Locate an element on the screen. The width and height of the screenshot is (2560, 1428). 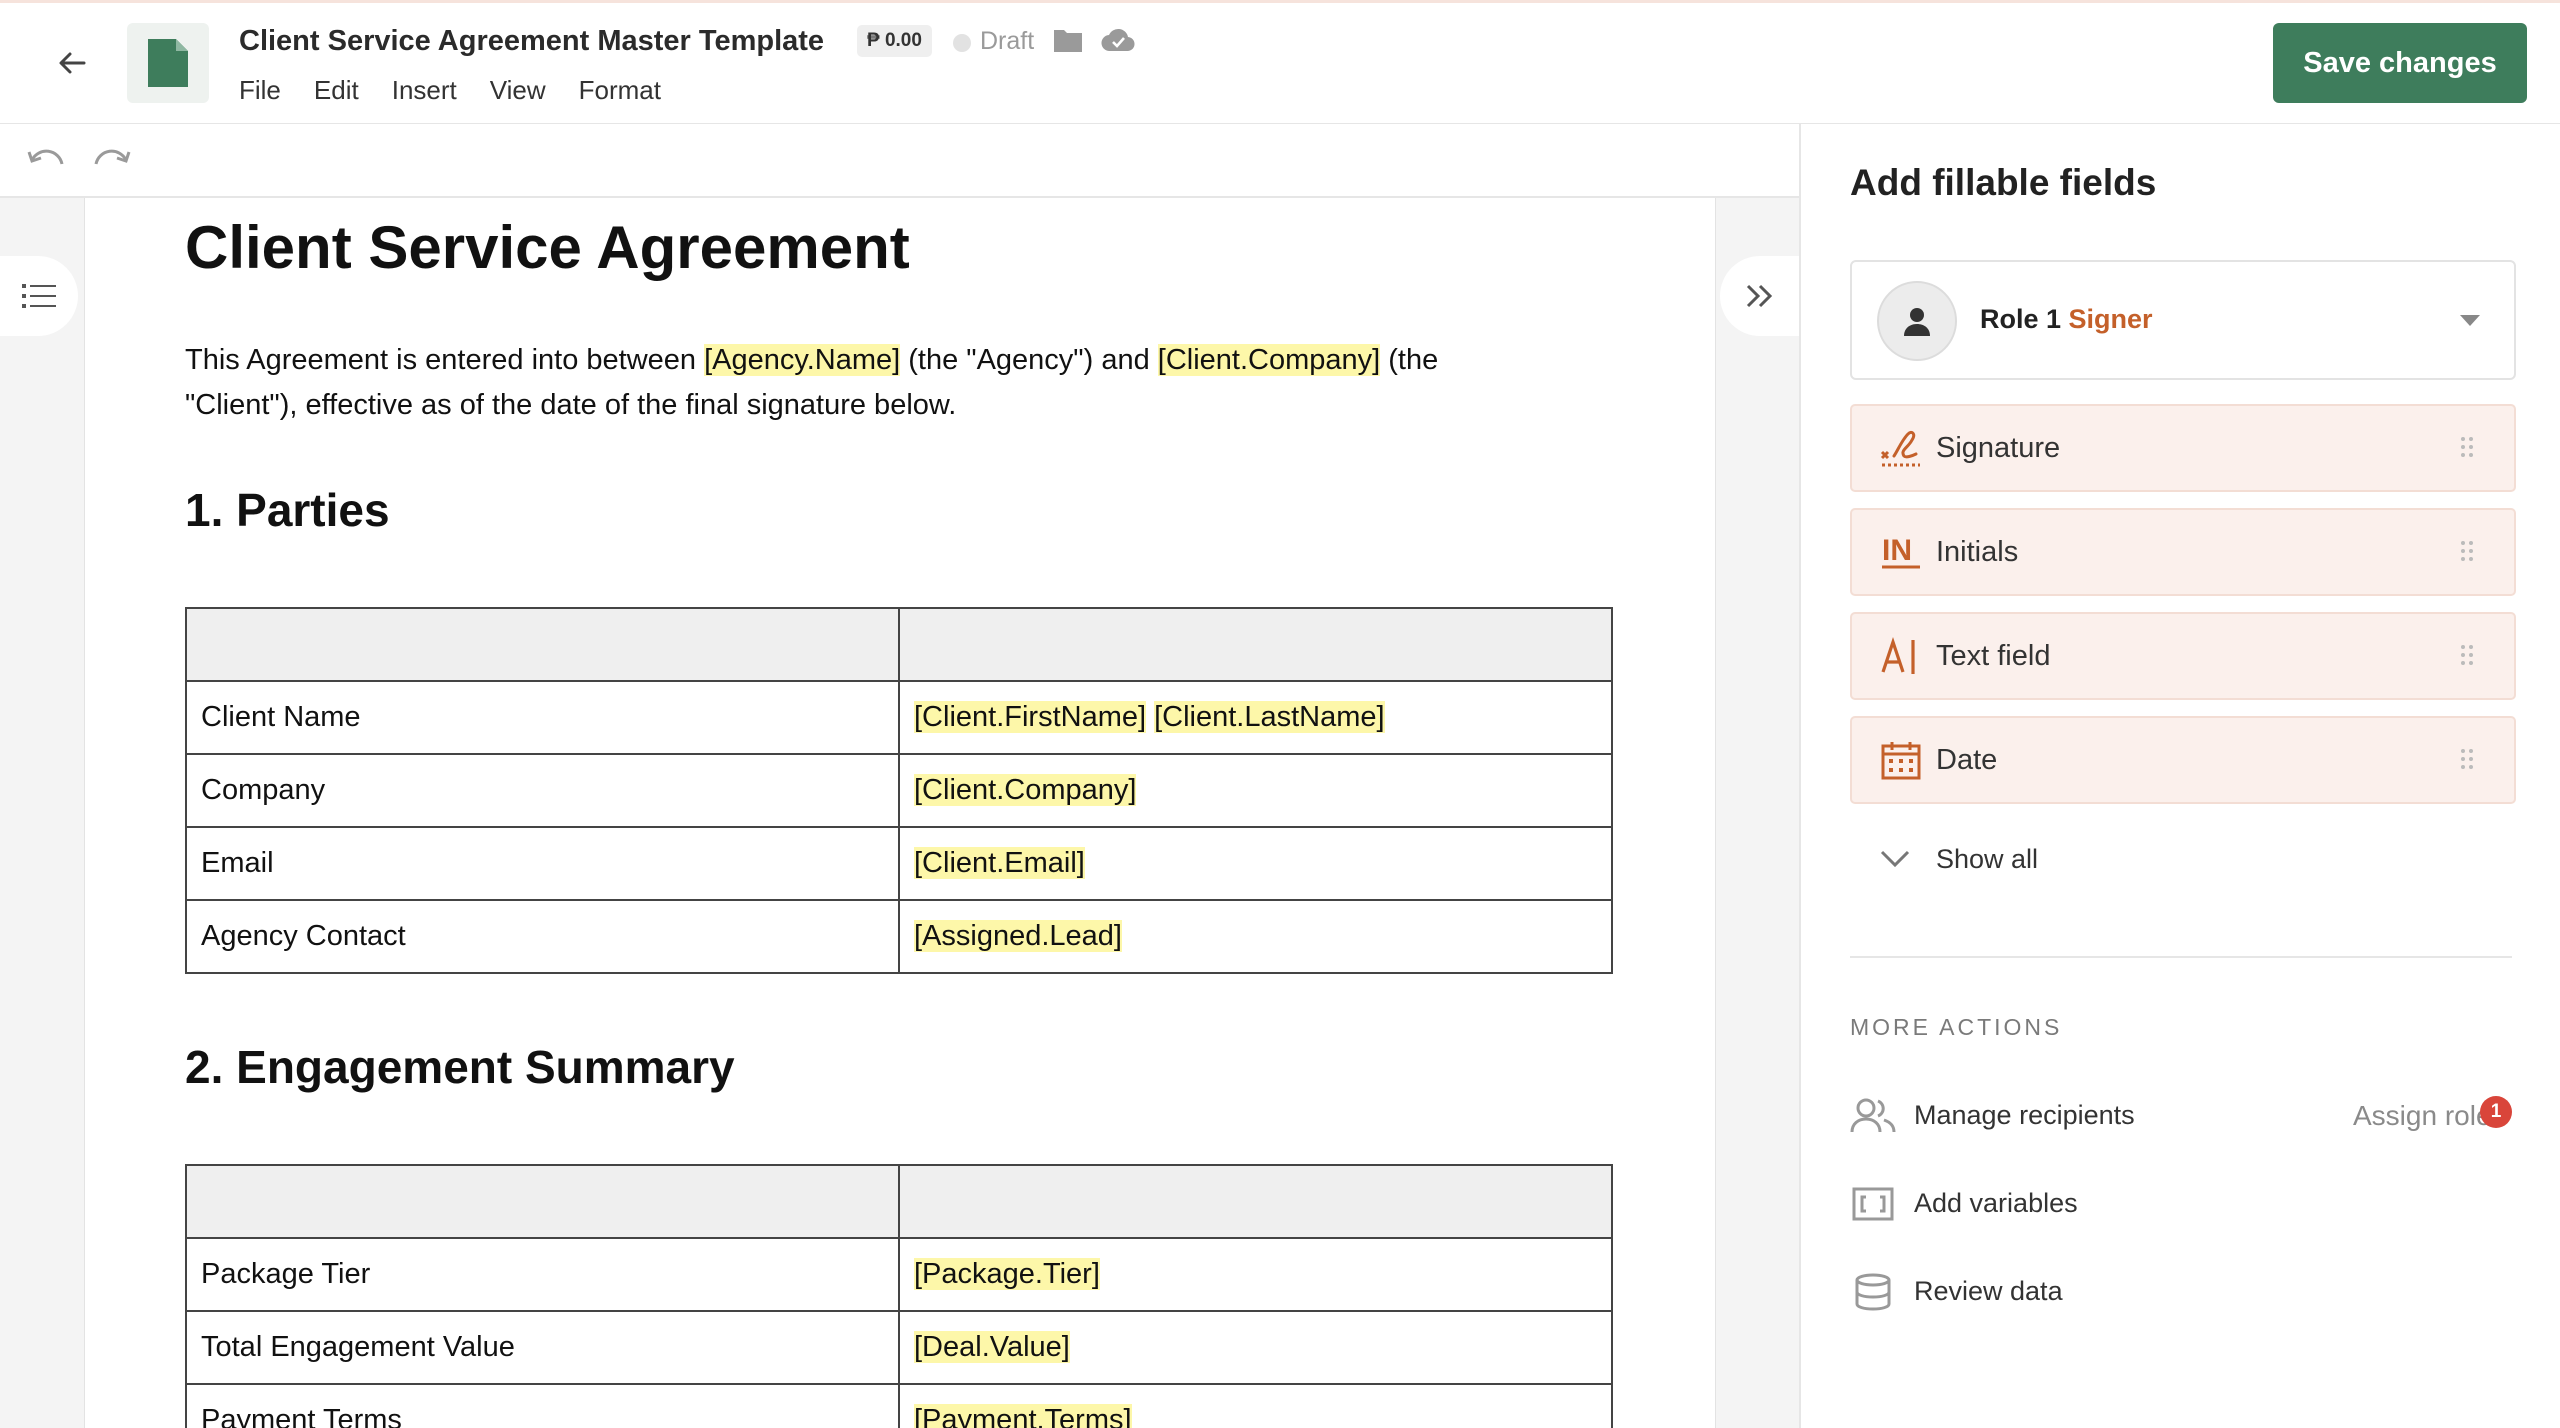
menu-item-format: Format is located at coordinates (620, 90).